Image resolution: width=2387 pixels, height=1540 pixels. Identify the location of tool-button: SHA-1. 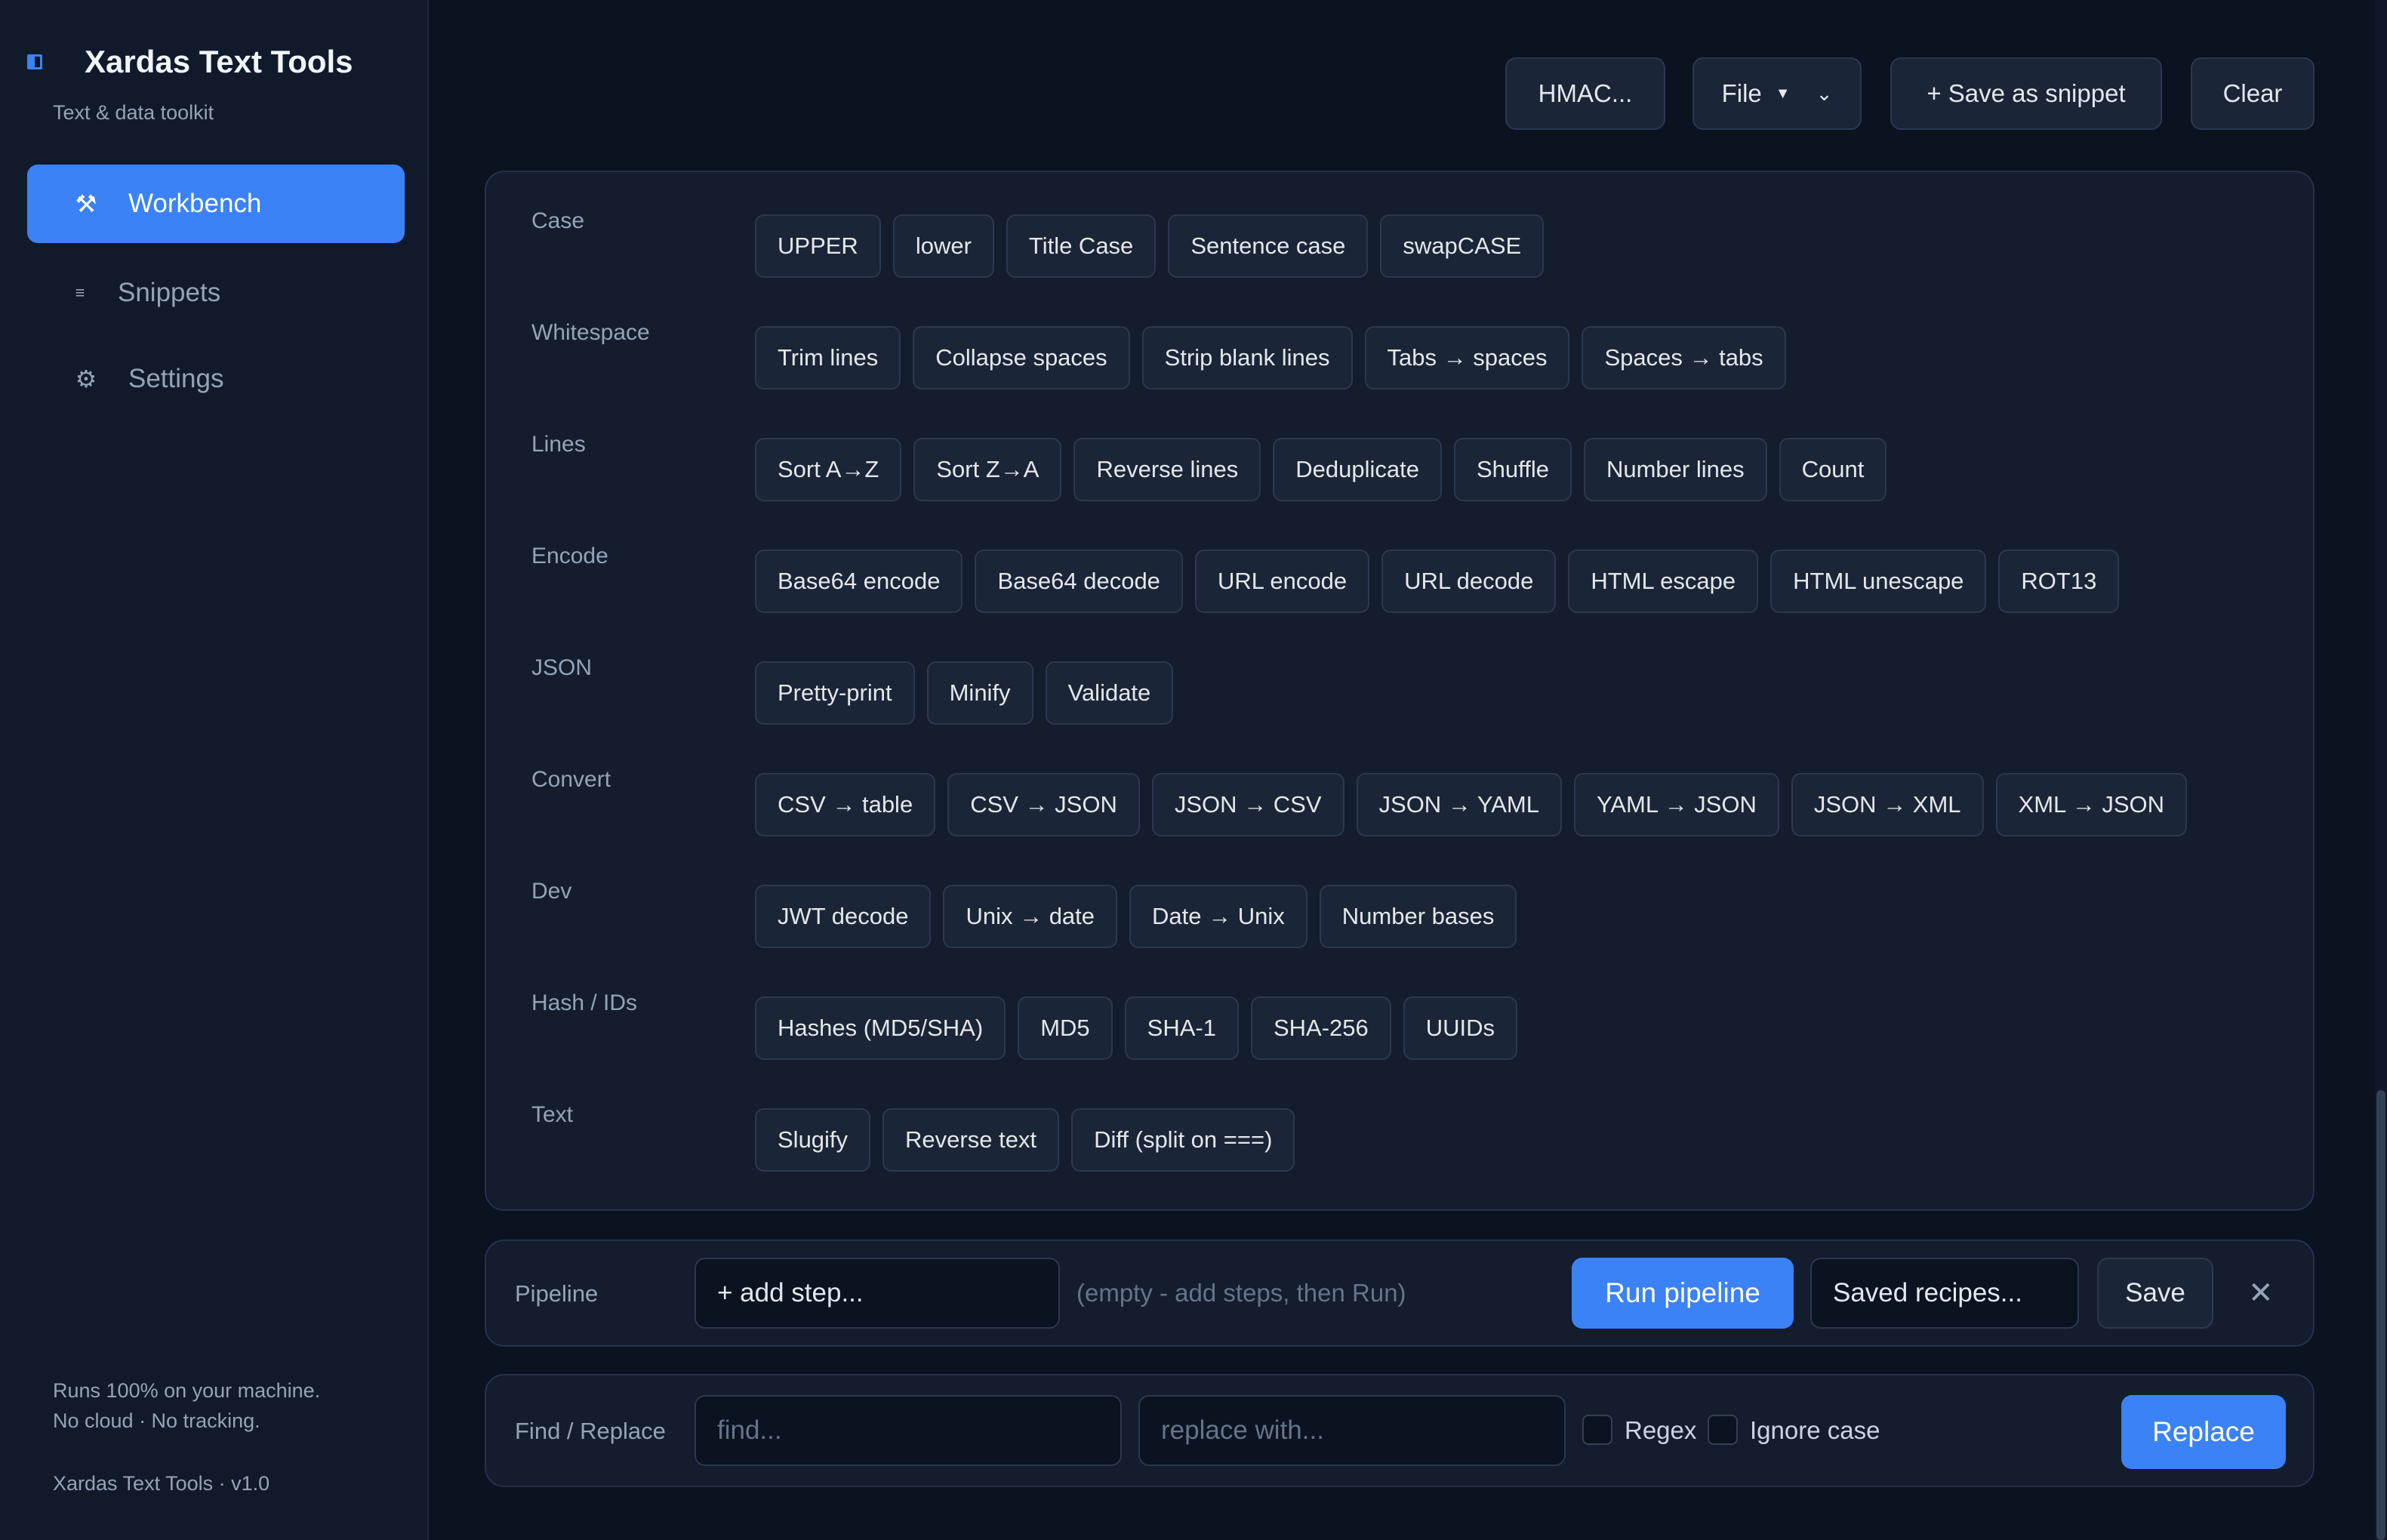
(1181, 1028).